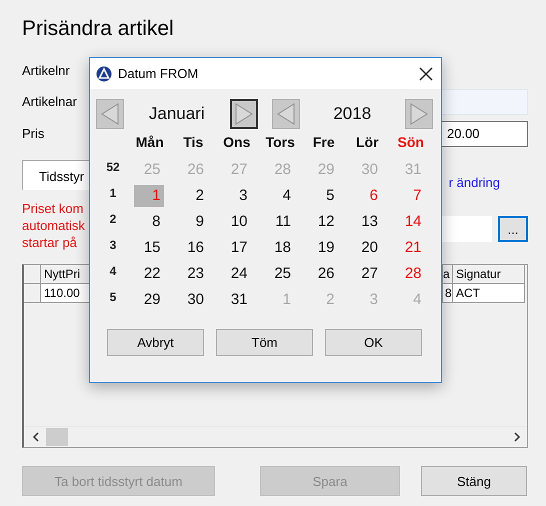  Describe the element at coordinates (280, 142) in the screenshot. I see `weekday-label: Tors` at that location.